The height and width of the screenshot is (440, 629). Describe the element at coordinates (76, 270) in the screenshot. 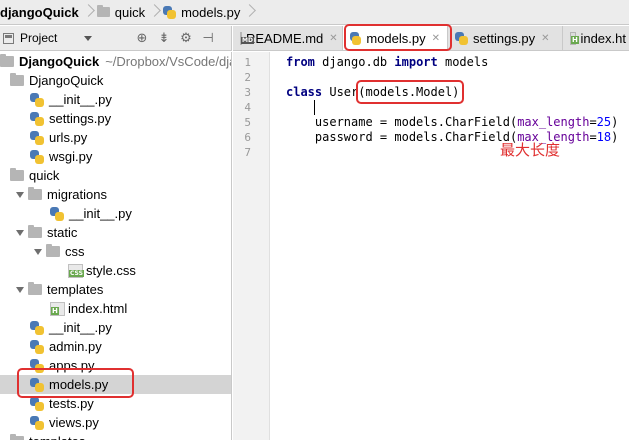

I see `css-file-icon: CSS` at that location.